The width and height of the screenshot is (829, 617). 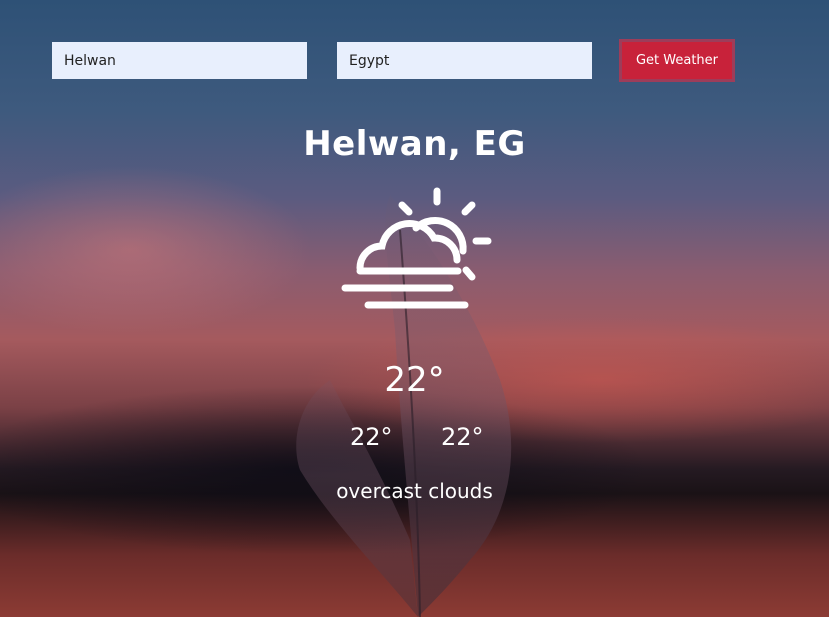 I want to click on city-input, so click(x=179, y=60).